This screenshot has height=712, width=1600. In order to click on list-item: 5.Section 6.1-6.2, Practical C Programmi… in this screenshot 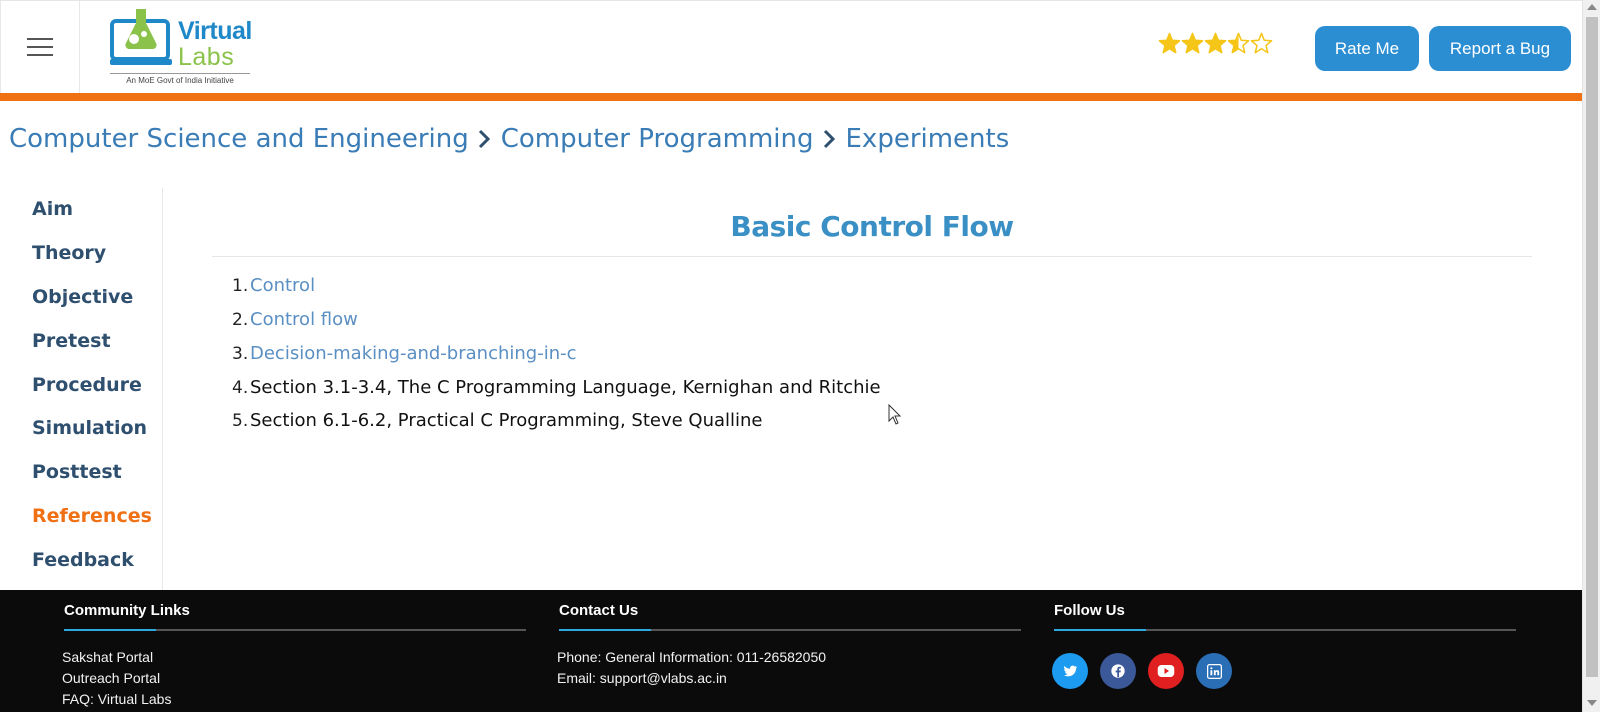, I will do `click(497, 420)`.